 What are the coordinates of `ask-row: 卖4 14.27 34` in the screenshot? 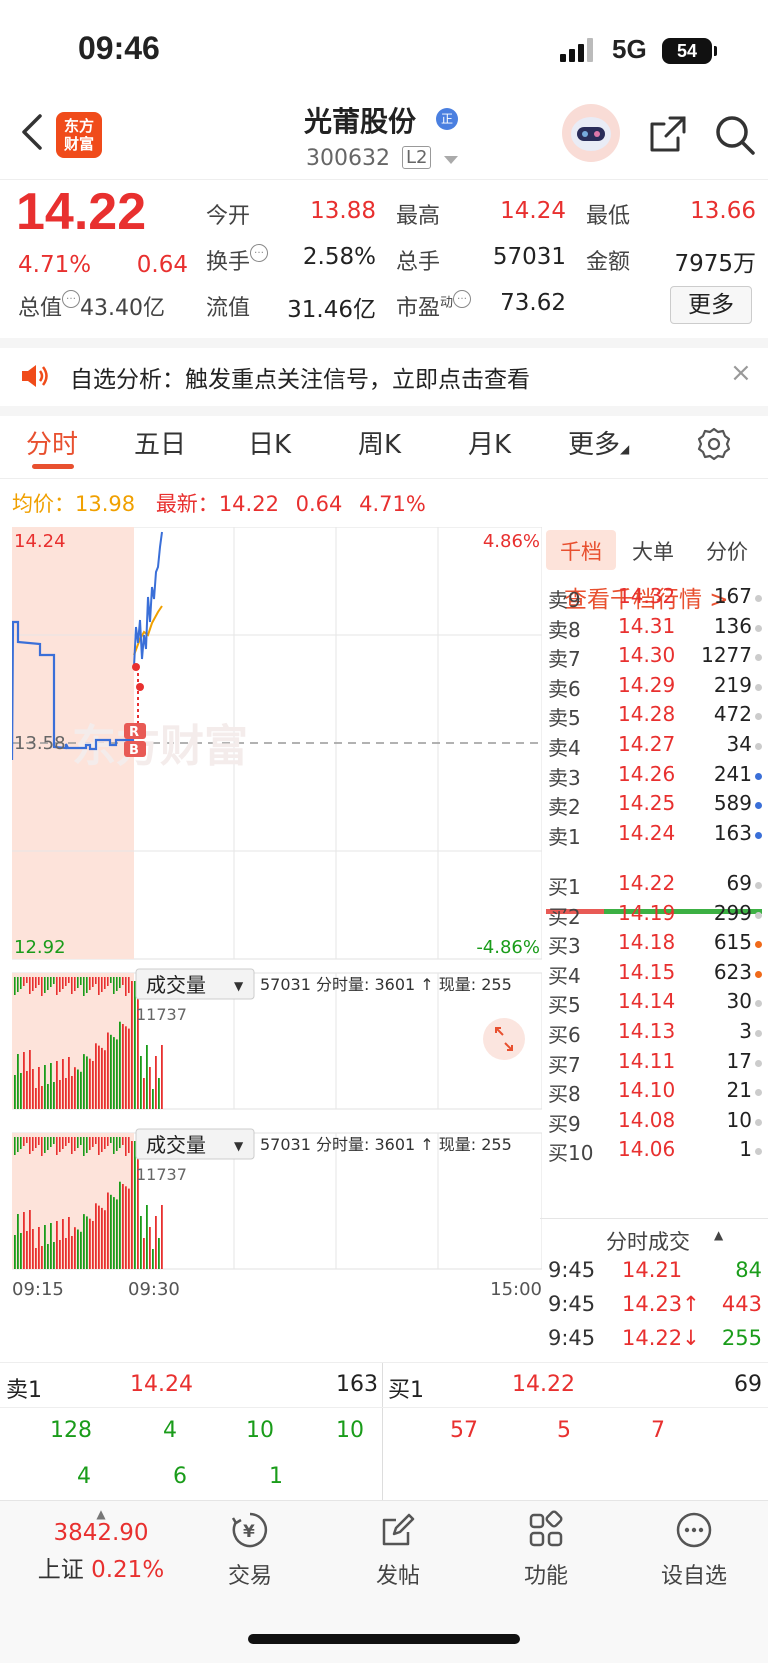 It's located at (655, 747).